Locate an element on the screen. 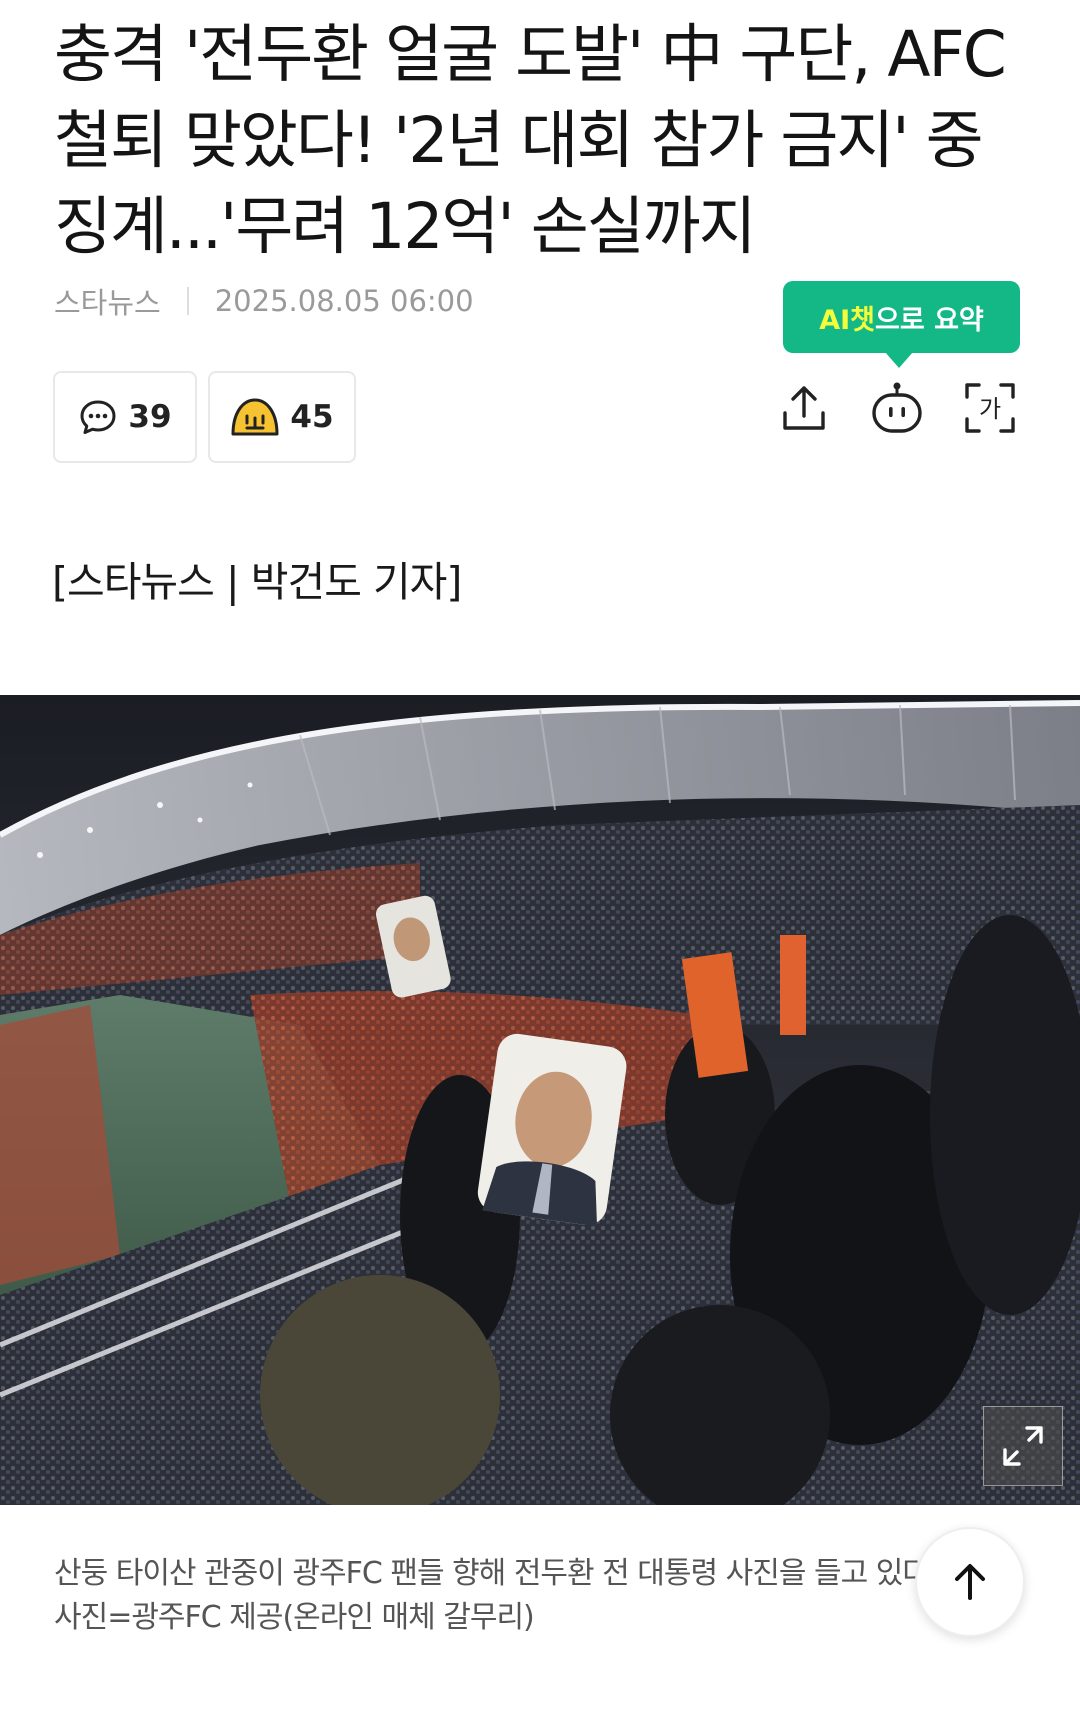  article-reporter-byline: [스타뉴스 | 박건도 기자] is located at coordinates (257, 582).